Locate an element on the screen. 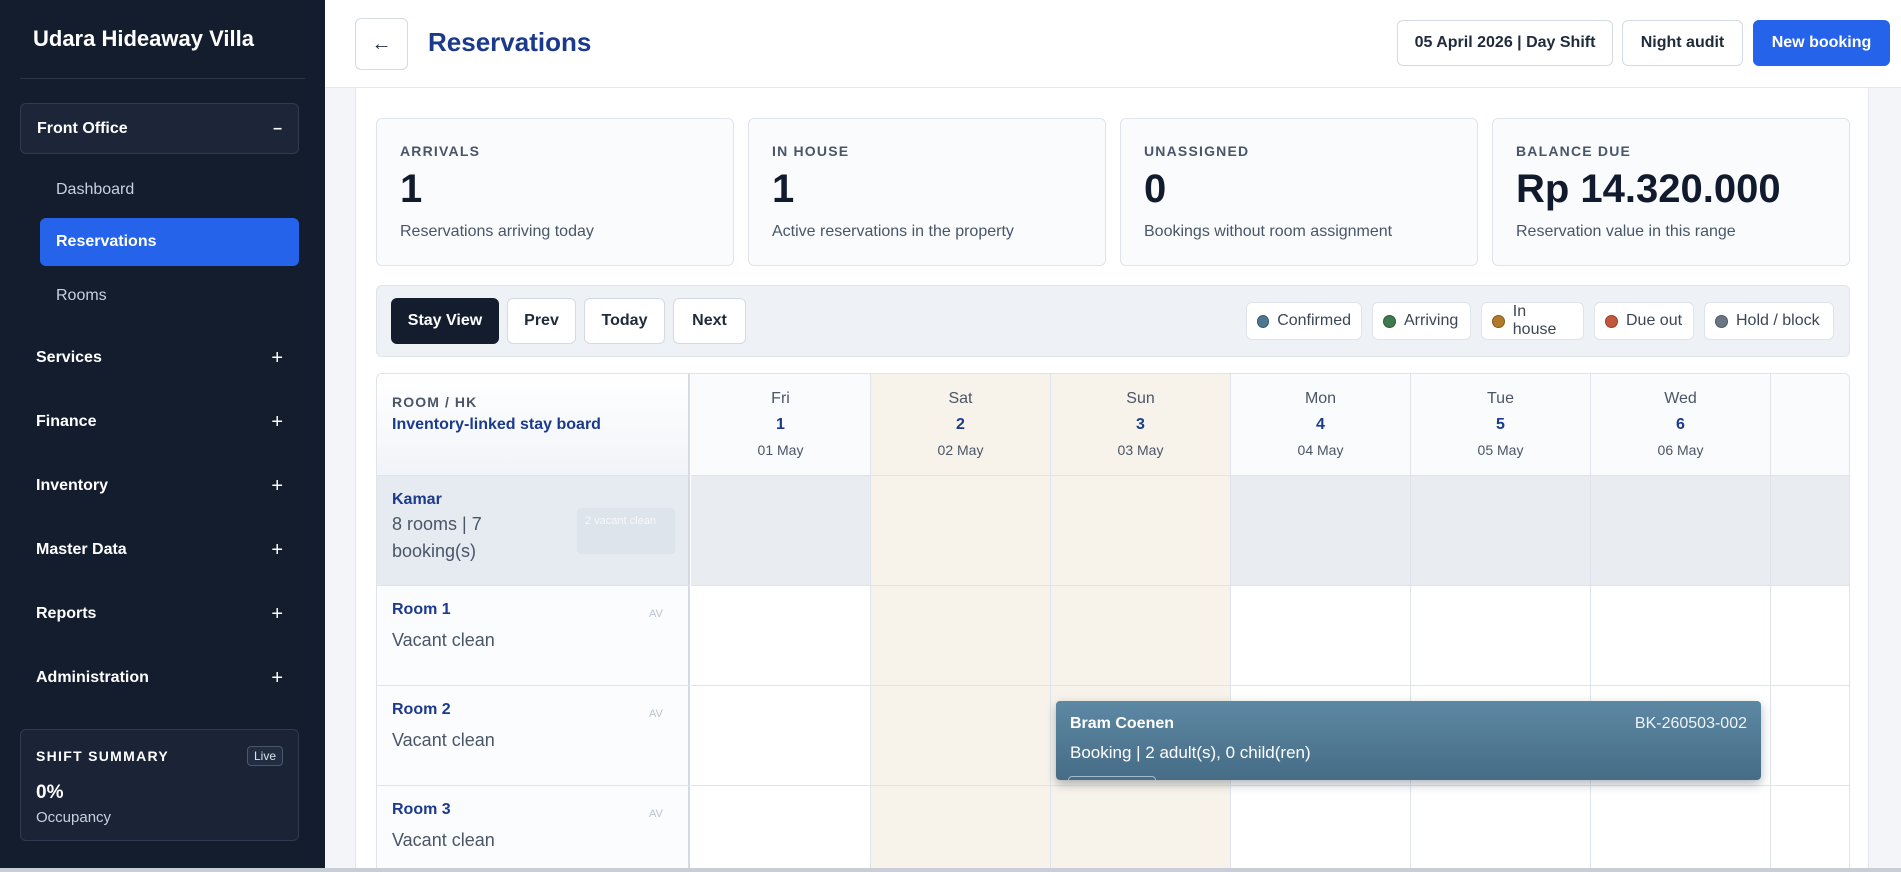  vacant-clean-badge: 2 vacant clean is located at coordinates (626, 531).